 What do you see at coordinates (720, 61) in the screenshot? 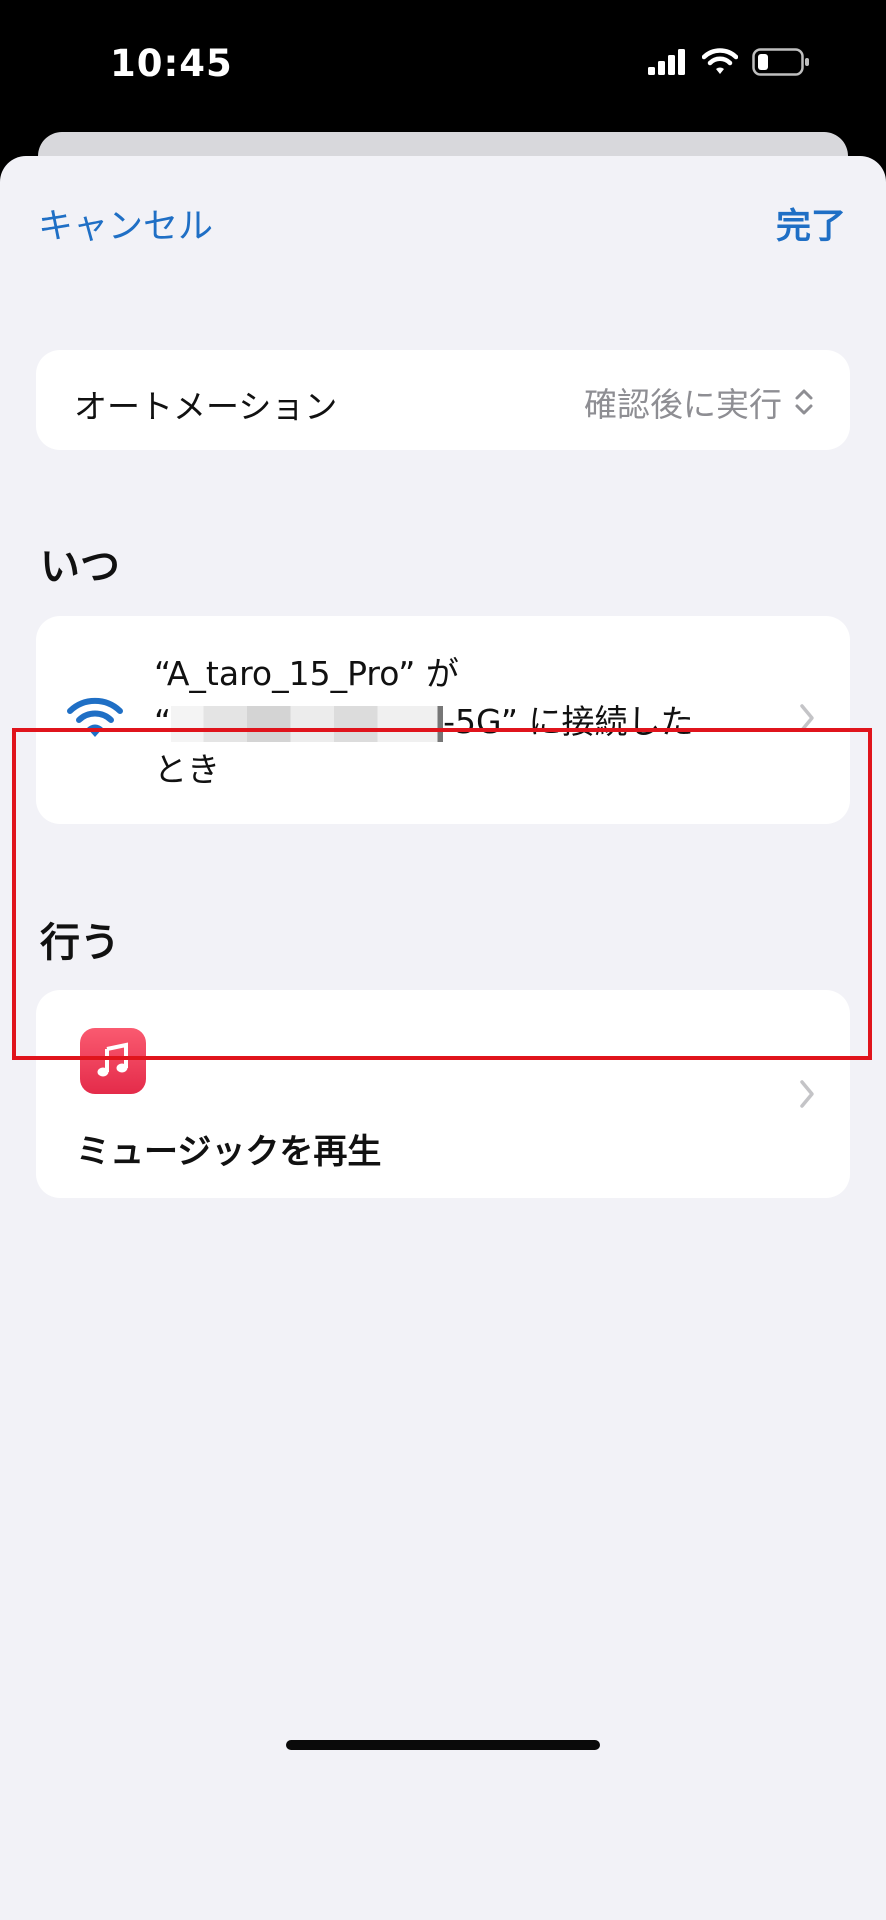
I see `wifi-status-icon` at bounding box center [720, 61].